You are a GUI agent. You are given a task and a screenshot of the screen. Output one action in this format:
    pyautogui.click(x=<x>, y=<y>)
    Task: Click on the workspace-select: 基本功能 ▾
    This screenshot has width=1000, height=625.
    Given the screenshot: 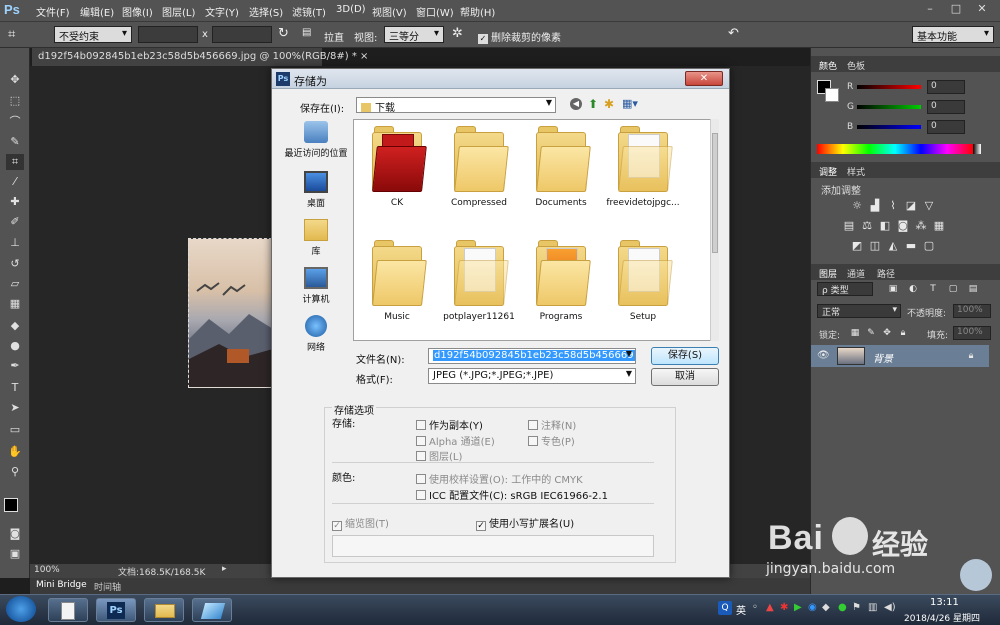 What is the action you would take?
    pyautogui.click(x=953, y=34)
    